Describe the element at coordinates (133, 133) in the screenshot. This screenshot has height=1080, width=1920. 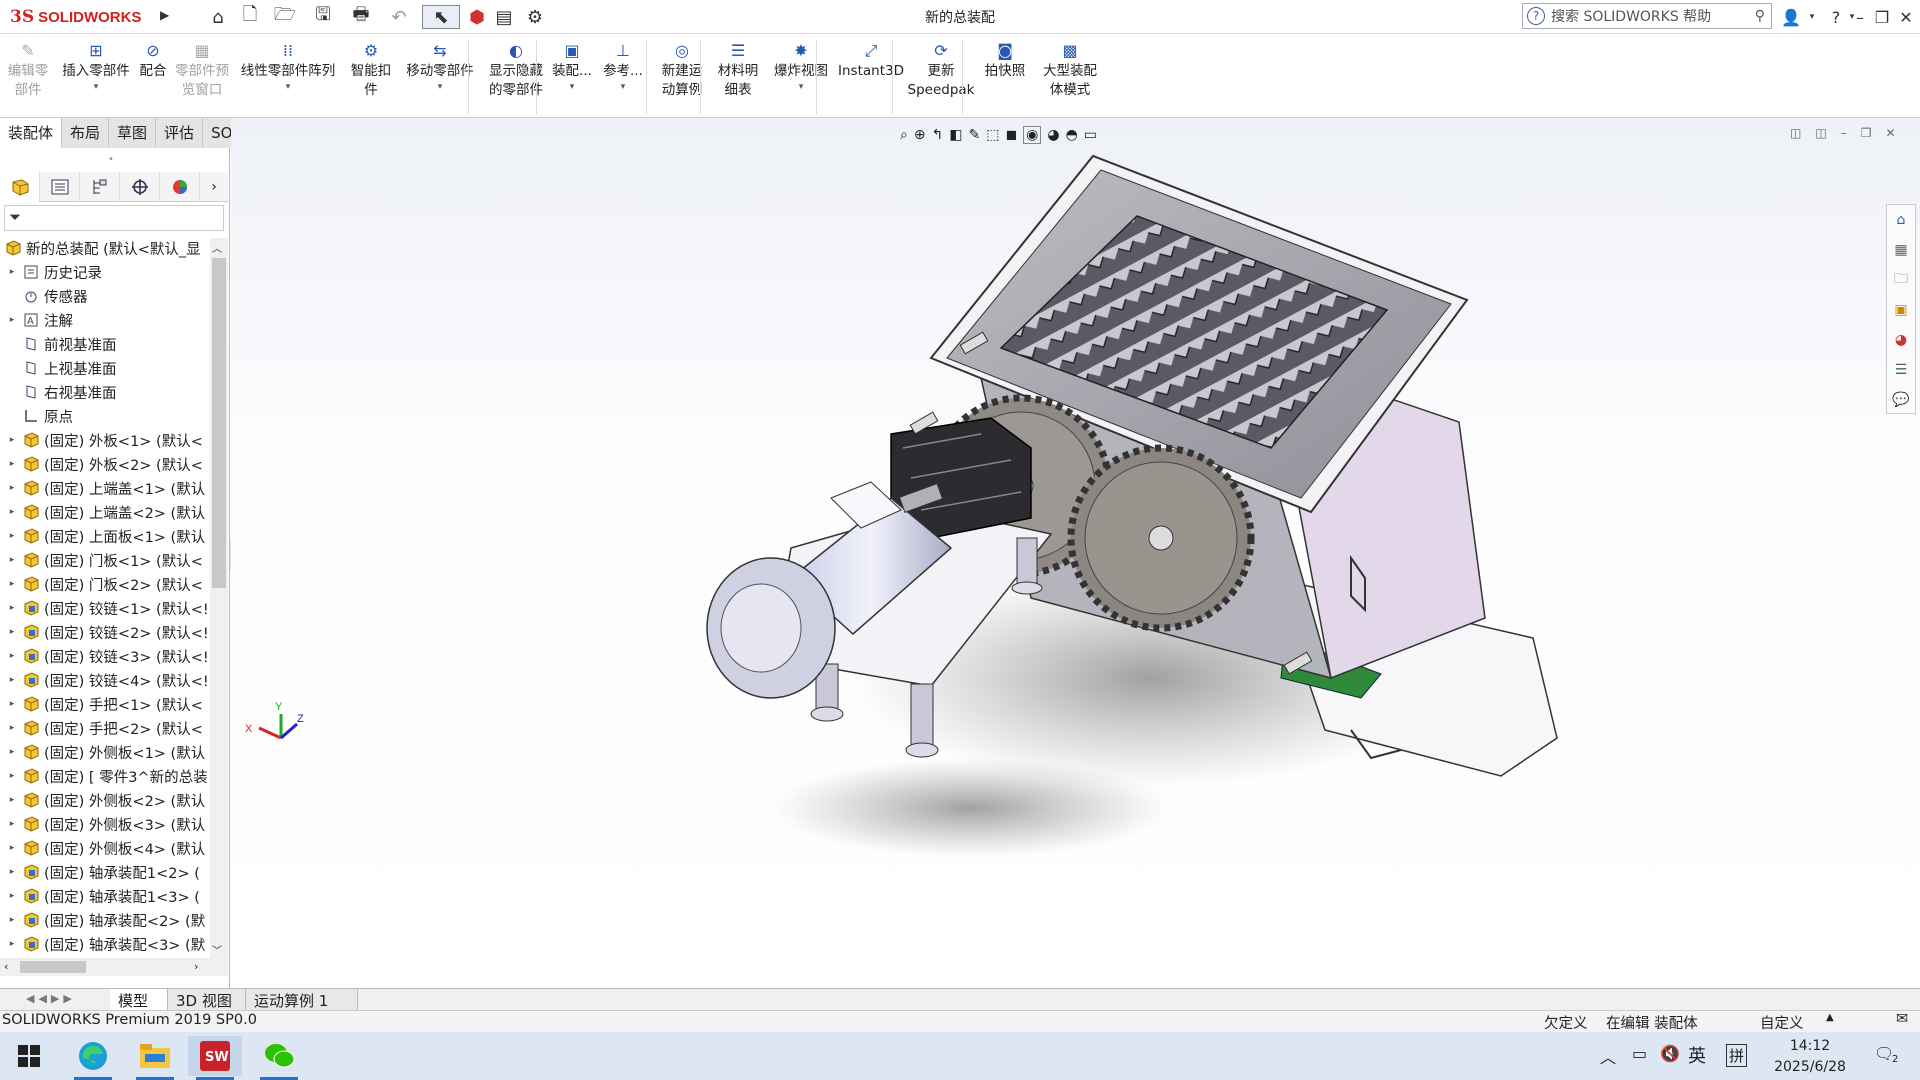
I see `tab-3: 草图` at that location.